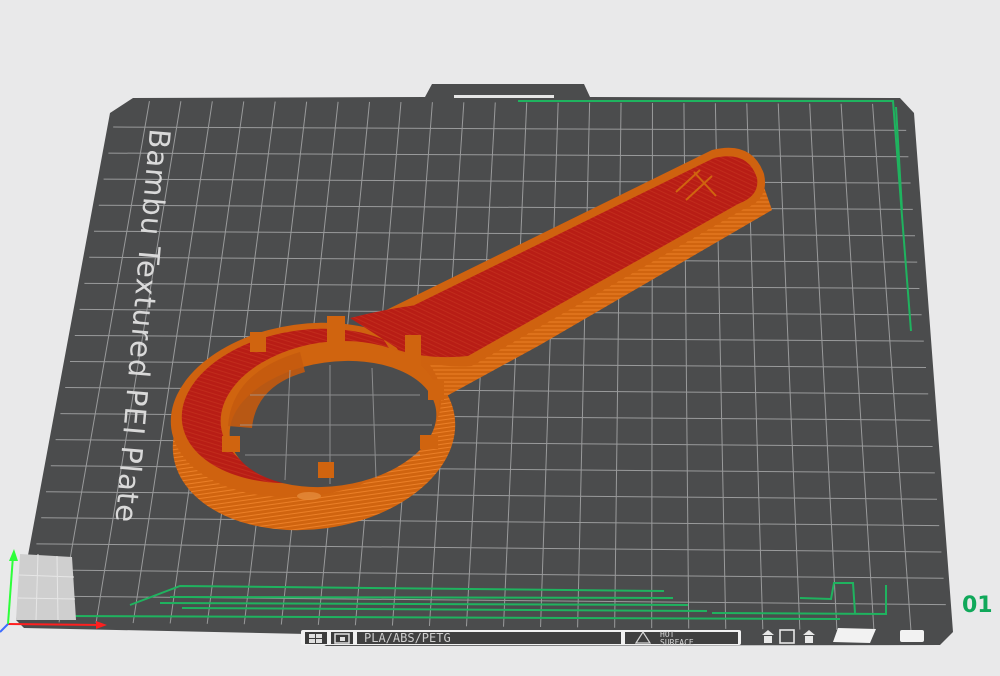  Describe the element at coordinates (309, 496) in the screenshot. I see `model-seam` at that location.